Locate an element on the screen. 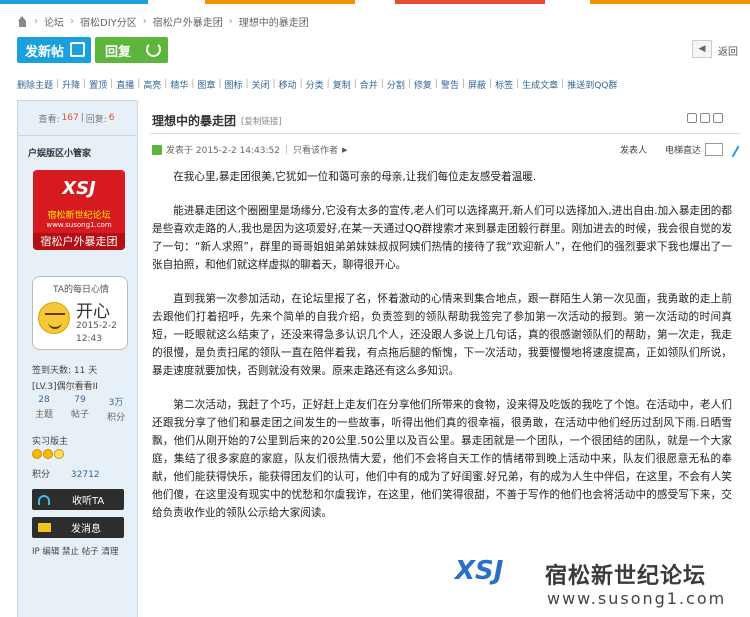 The height and width of the screenshot is (617, 750). admin-repair: 修复 is located at coordinates (423, 84).